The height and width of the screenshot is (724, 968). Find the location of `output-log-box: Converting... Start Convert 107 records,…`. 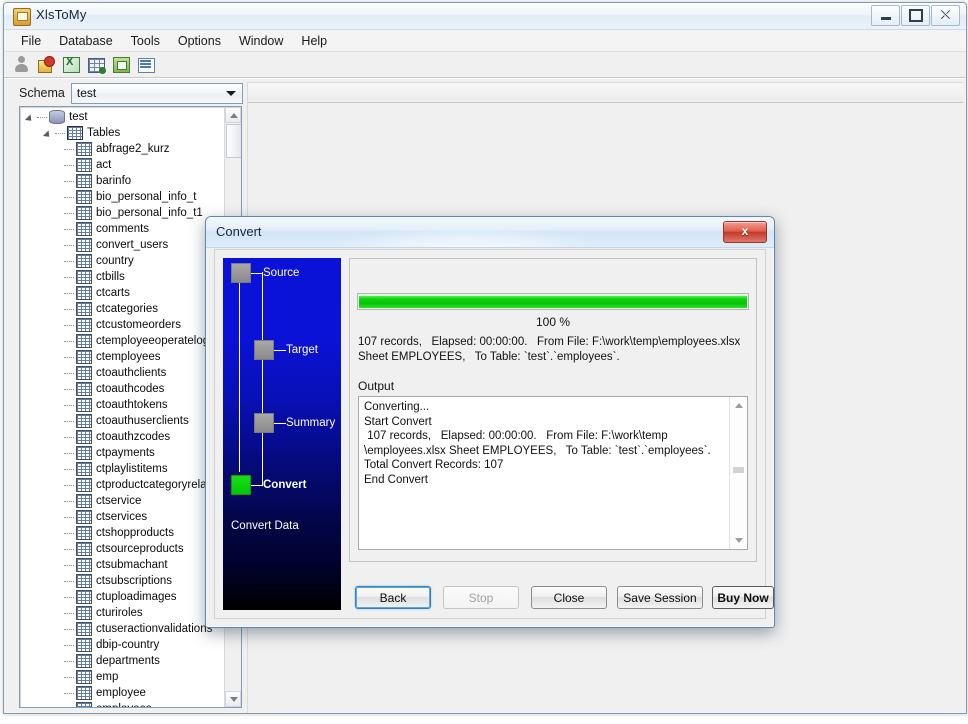

output-log-box: Converting... Start Convert 107 records,… is located at coordinates (553, 473).